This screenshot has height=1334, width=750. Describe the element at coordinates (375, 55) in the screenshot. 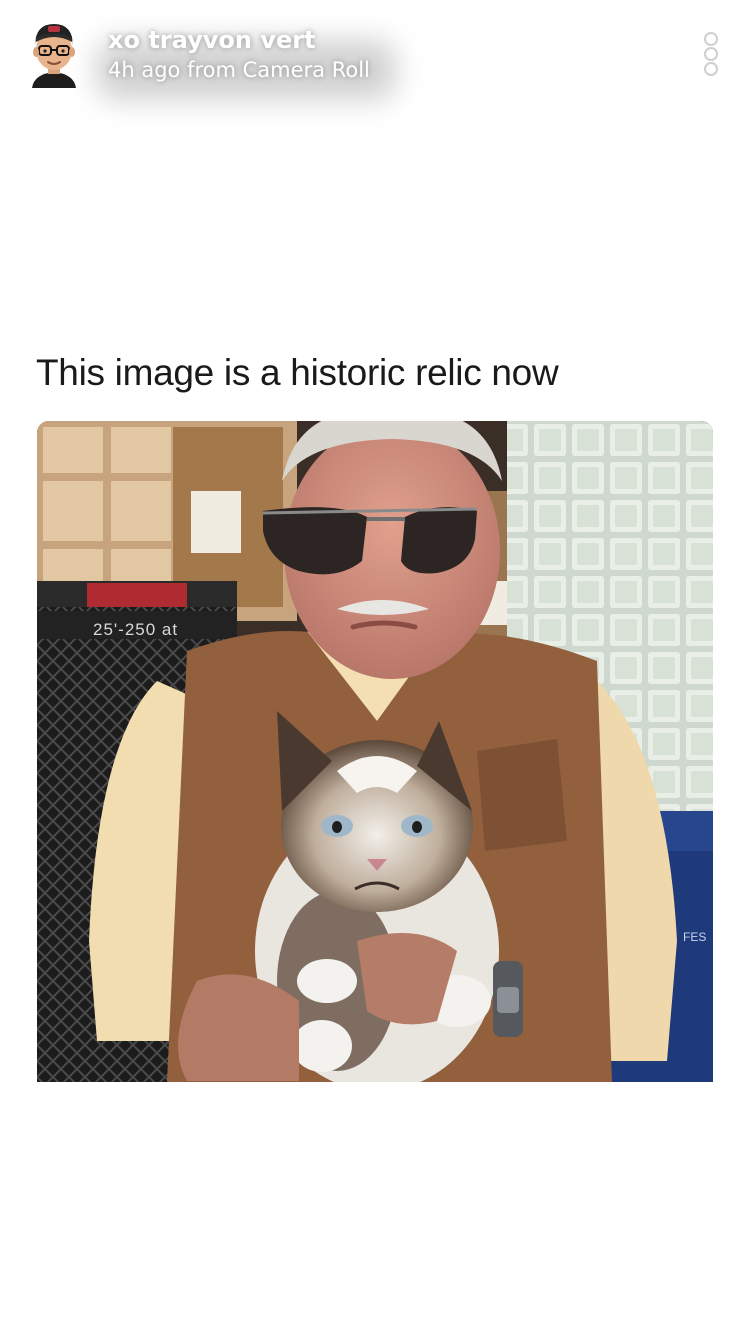

I see `snap-header: xo trayvon vert 4h ago from Camera Roll` at that location.